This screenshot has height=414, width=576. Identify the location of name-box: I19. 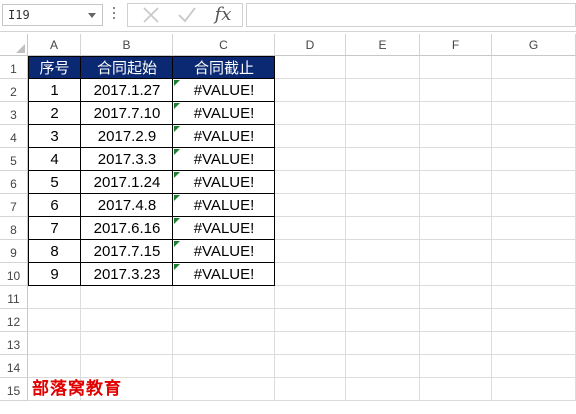
(52, 15).